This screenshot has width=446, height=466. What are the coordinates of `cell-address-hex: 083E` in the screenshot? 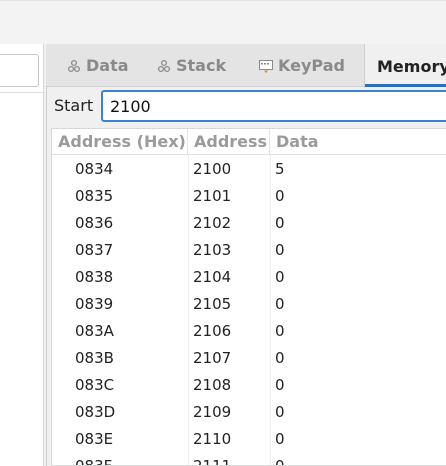 It's located at (94, 439).